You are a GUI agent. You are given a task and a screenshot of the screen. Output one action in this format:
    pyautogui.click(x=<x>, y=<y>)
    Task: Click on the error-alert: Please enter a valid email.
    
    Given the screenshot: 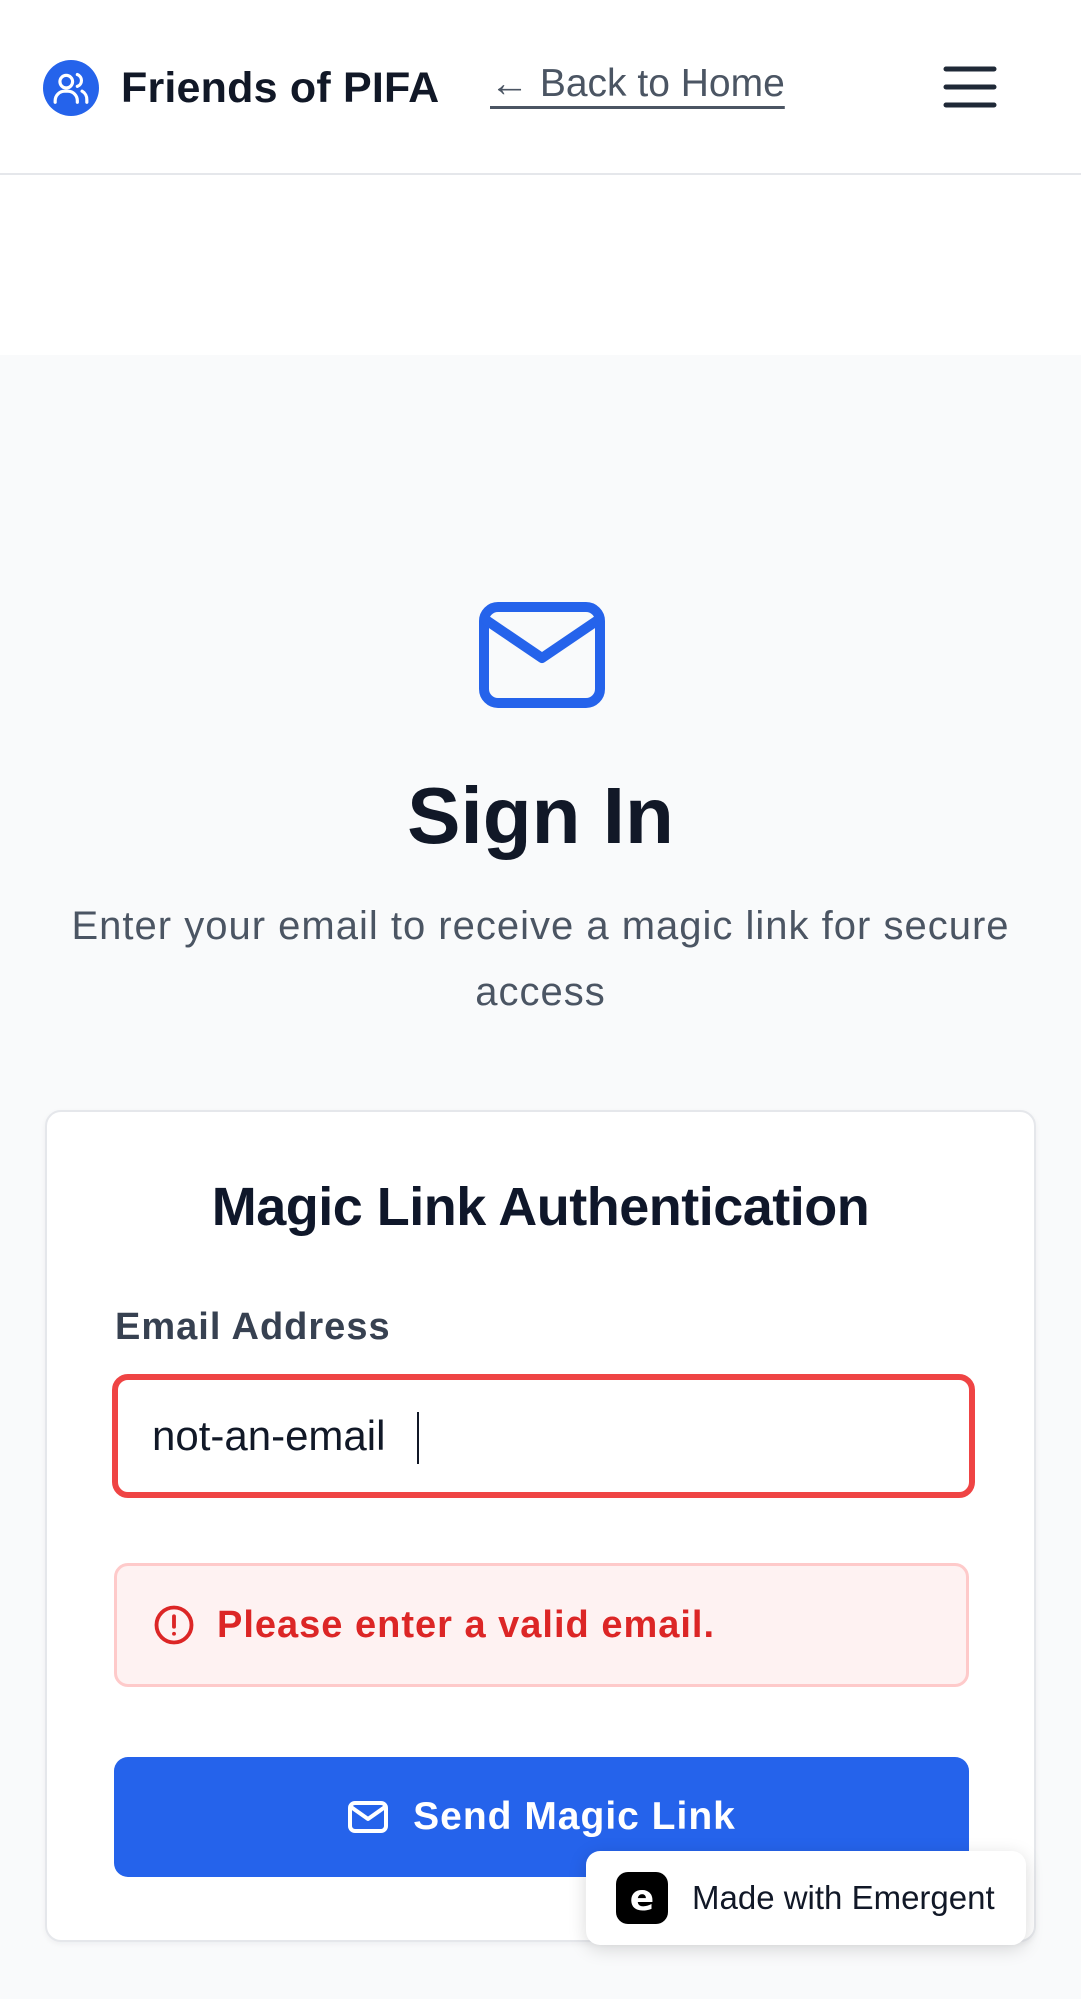 What is the action you would take?
    pyautogui.click(x=541, y=1625)
    